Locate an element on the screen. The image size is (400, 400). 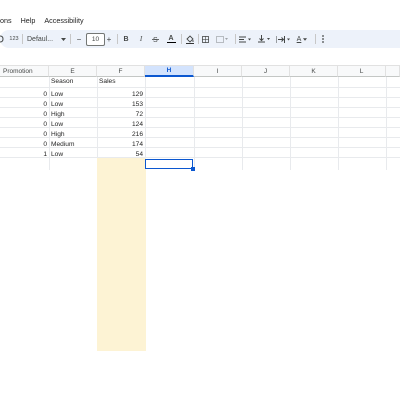
text-rotation-label: A is located at coordinates (299, 39).